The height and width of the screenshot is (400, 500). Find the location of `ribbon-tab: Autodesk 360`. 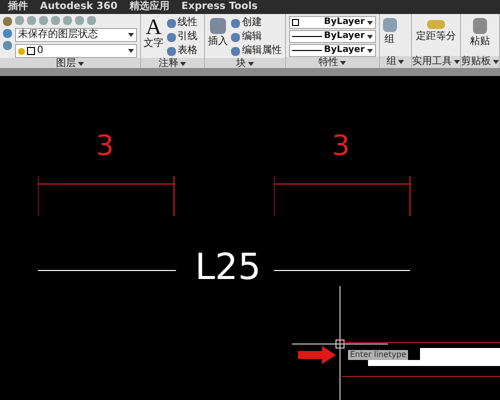

ribbon-tab: Autodesk 360 is located at coordinates (79, 7).